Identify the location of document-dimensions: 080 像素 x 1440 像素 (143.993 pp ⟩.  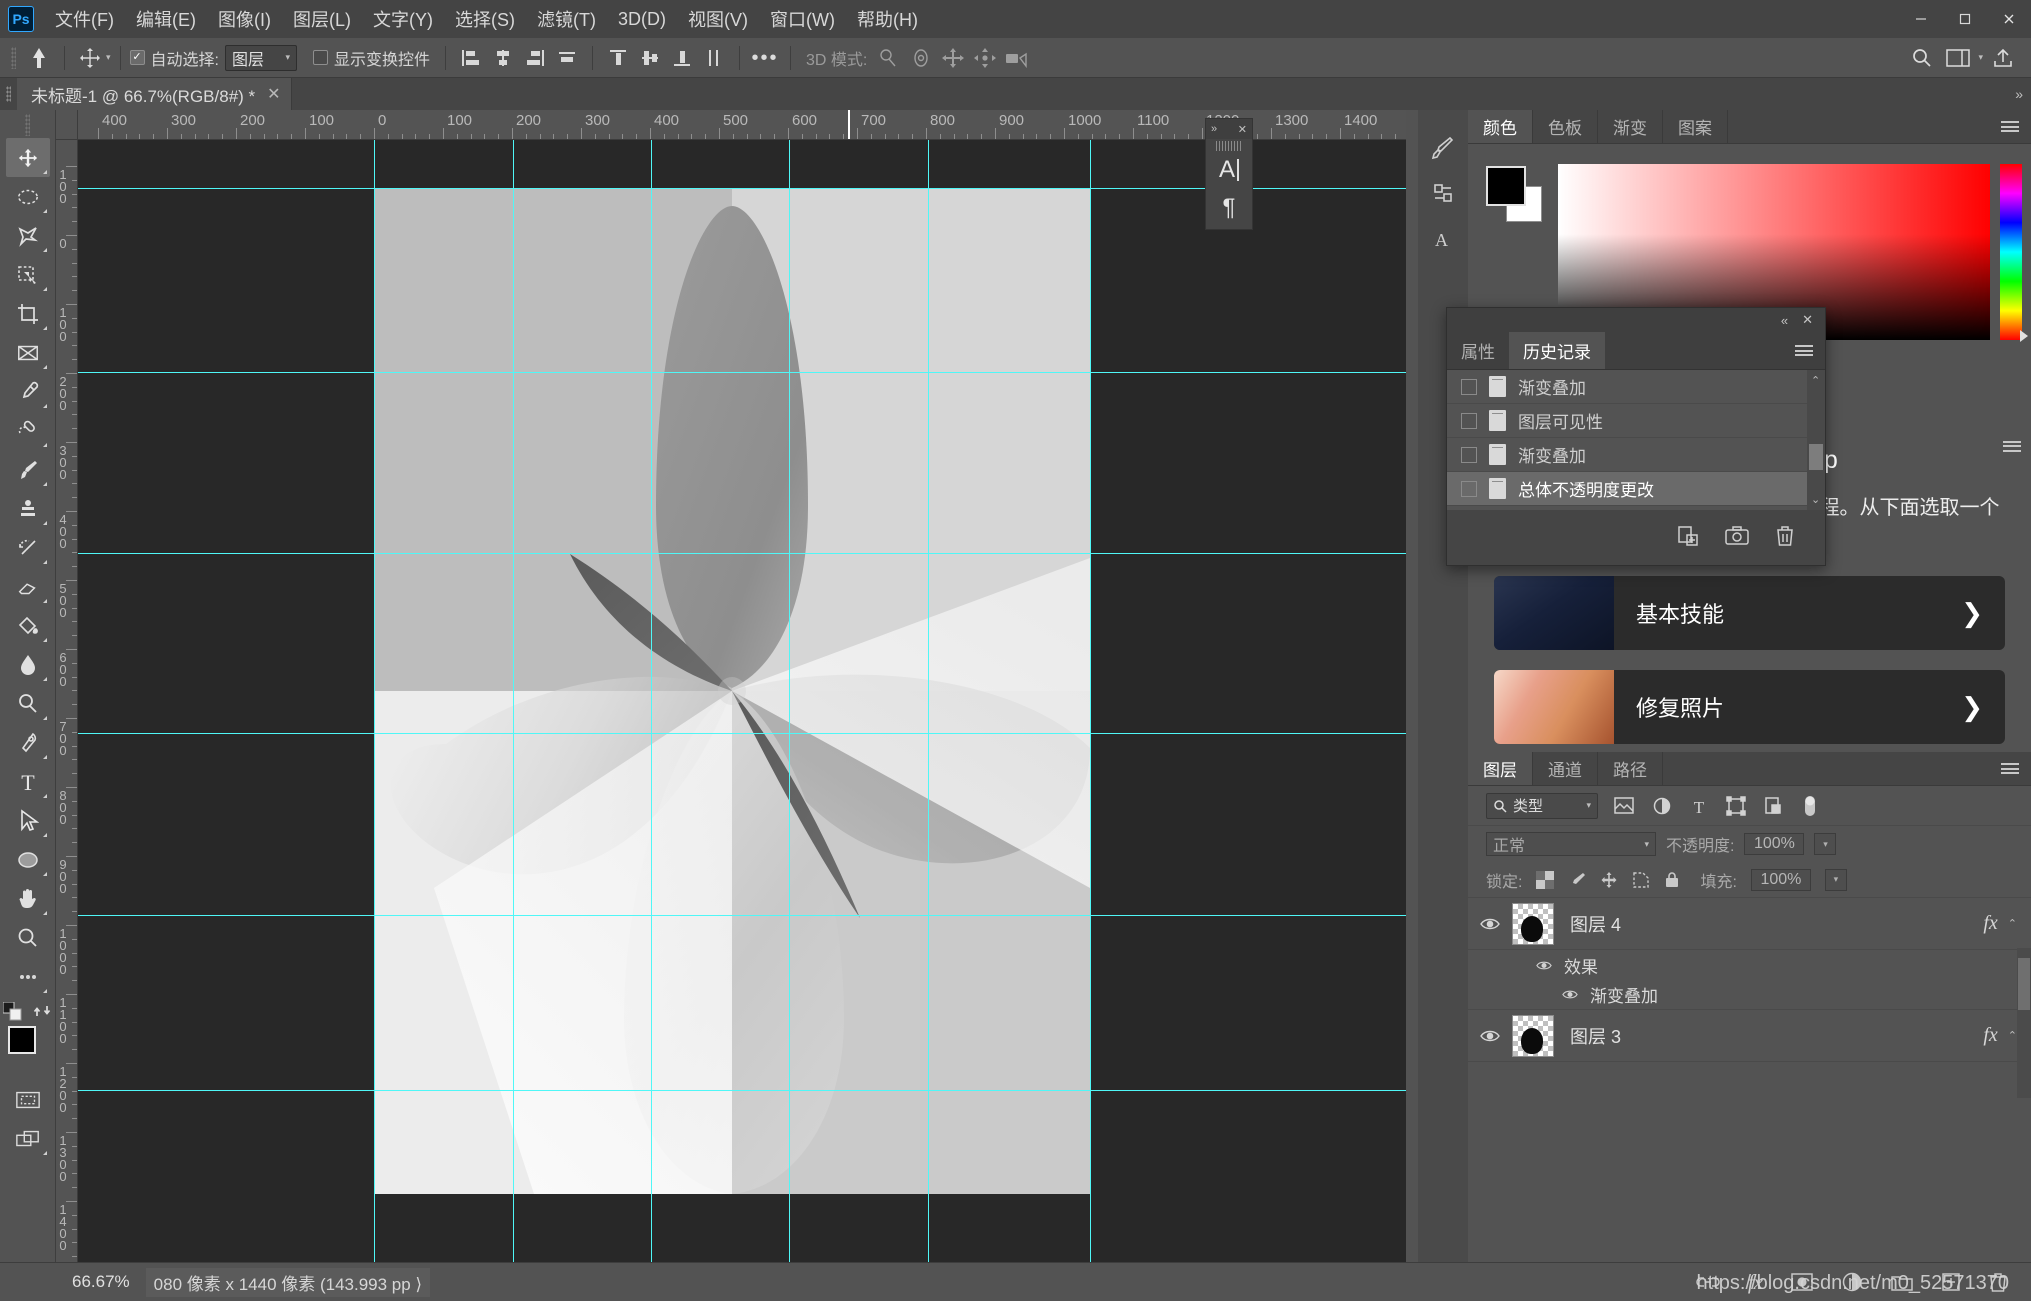
(288, 1282).